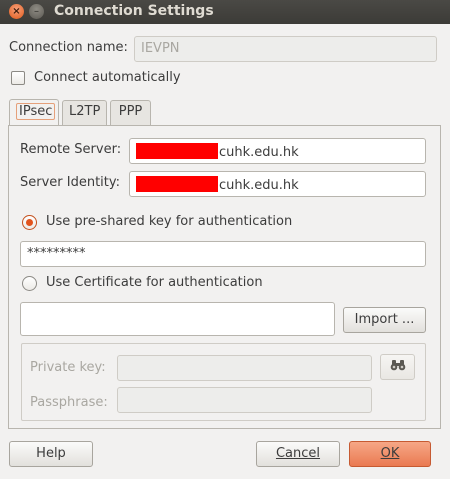 This screenshot has width=450, height=479. I want to click on psk-radio, so click(29, 222).